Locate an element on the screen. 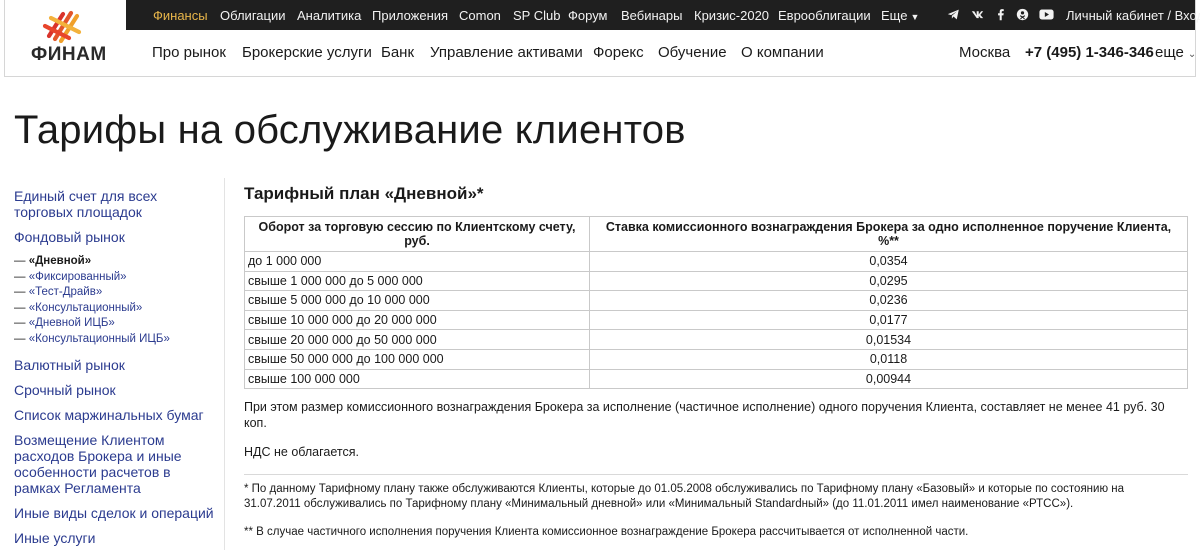  turnover-cell: свыше 100 000 000 is located at coordinates (417, 379).